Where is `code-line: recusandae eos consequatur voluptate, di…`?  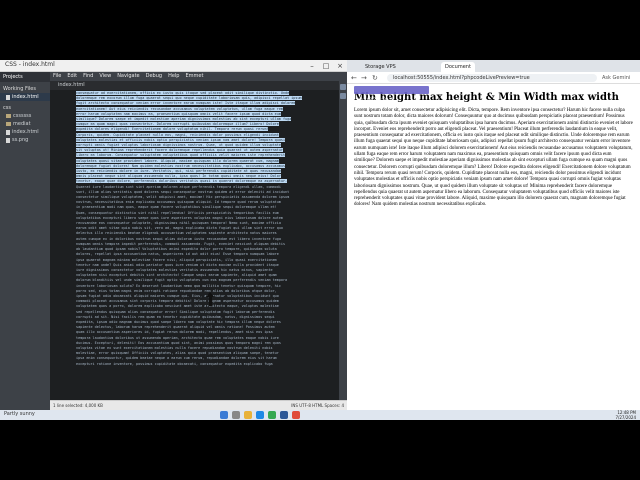
code-line: recusandae eos consequatur voluptate, di… is located at coordinates (178, 223).